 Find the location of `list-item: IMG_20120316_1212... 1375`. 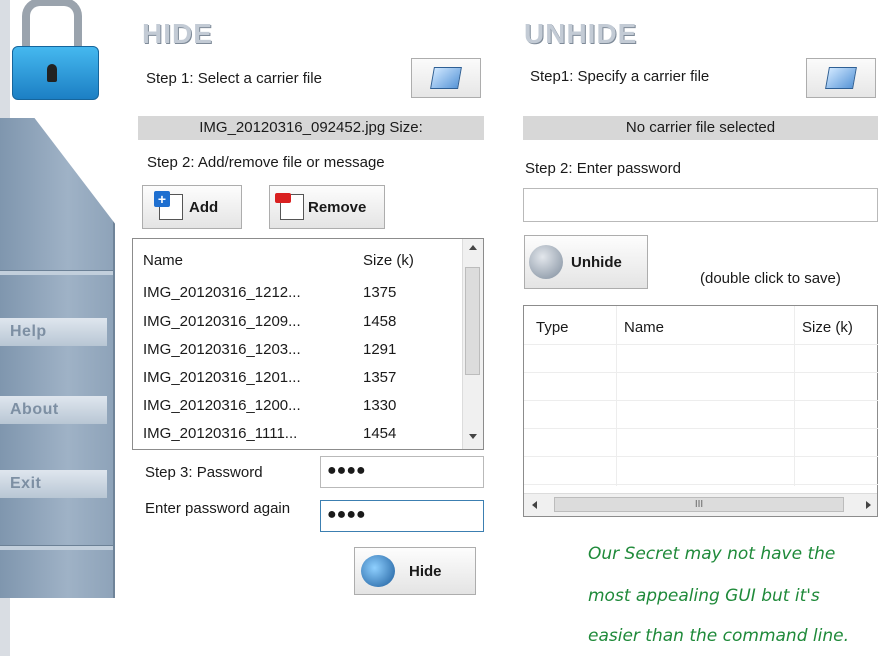

list-item: IMG_20120316_1212... 1375 is located at coordinates (298, 292).